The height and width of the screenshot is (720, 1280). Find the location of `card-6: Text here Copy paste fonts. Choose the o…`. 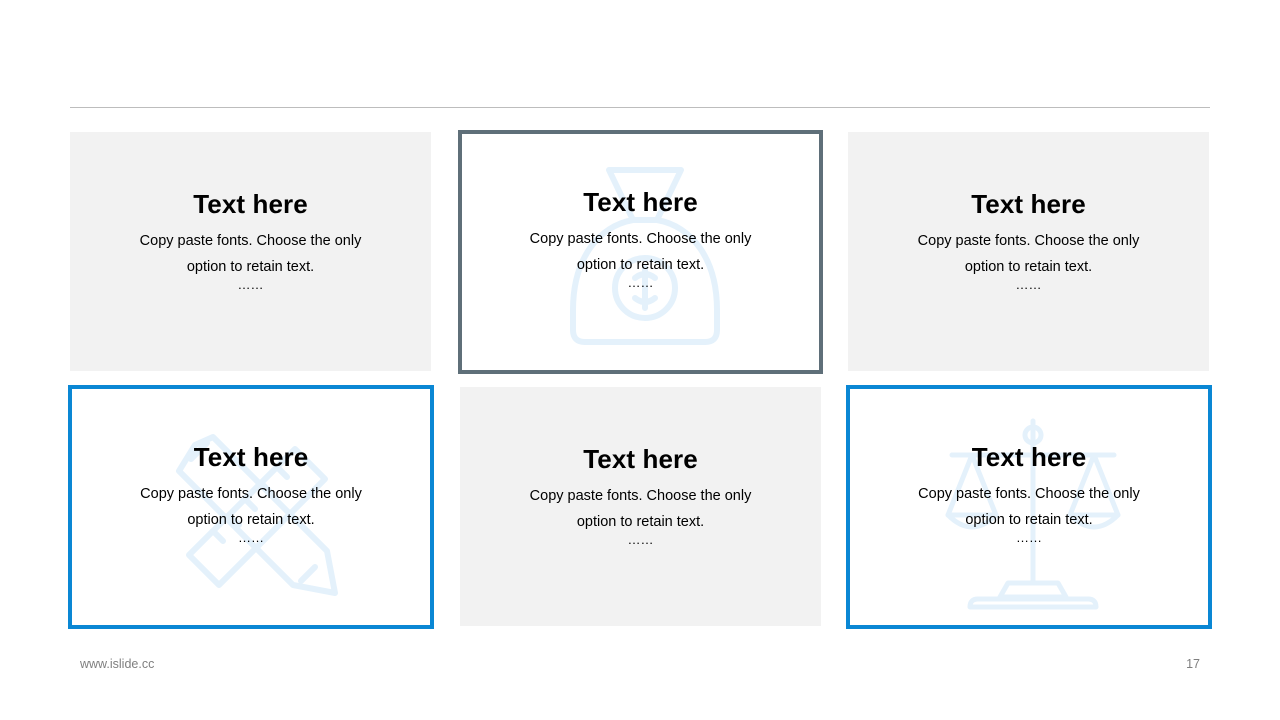

card-6: Text here Copy paste fonts. Choose the o… is located at coordinates (1029, 507).